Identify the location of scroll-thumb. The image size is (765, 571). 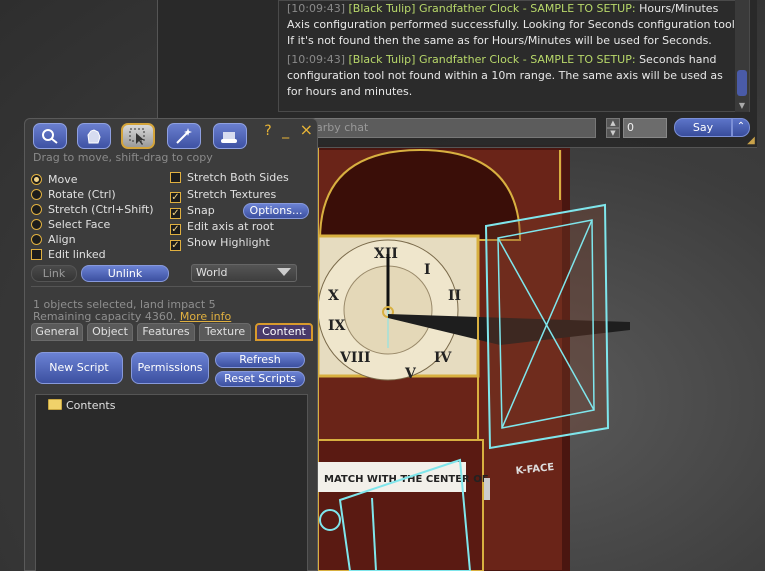
(742, 83).